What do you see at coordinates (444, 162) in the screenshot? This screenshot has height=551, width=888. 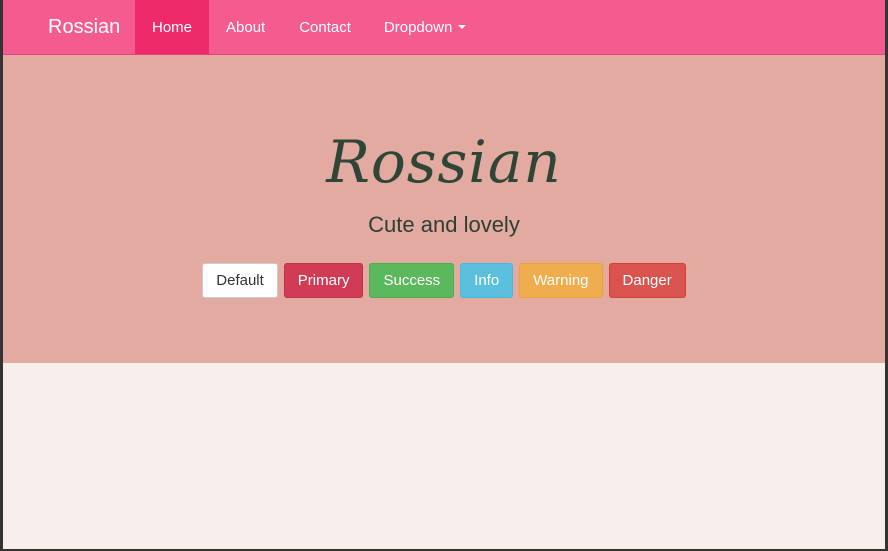 I see `jumbotron-title: Rossian` at bounding box center [444, 162].